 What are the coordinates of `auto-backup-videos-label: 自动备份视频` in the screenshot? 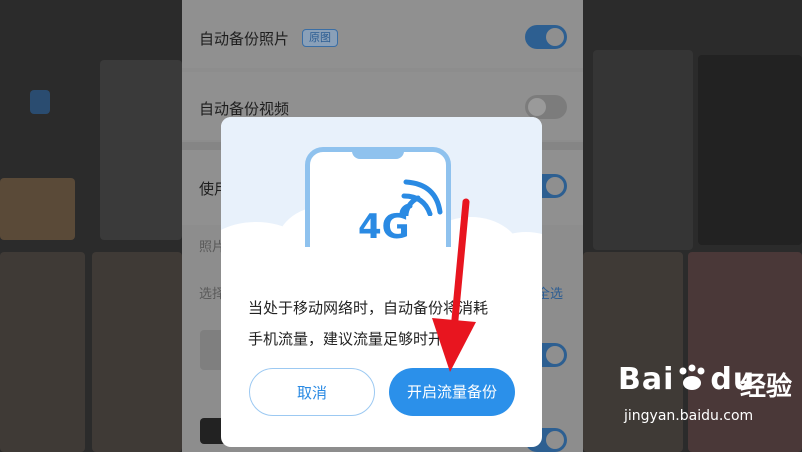 It's located at (244, 109).